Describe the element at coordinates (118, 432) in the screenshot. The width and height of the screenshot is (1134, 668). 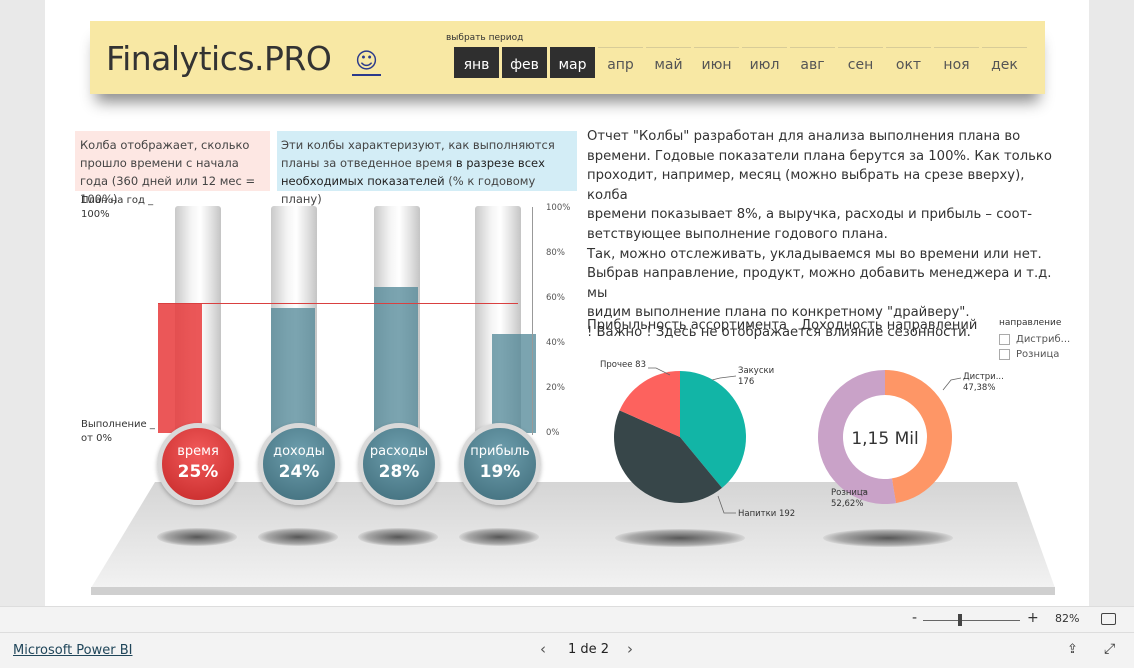
I see `exec-label: Выполнение _ от 0%` at that location.